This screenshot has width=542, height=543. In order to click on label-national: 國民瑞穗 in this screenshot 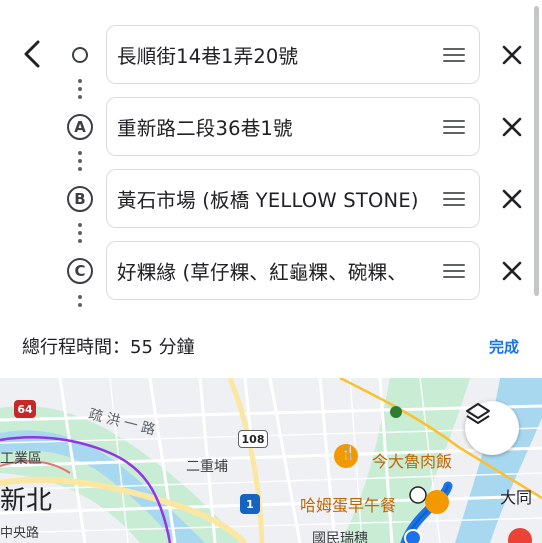, I will do `click(340, 537)`.